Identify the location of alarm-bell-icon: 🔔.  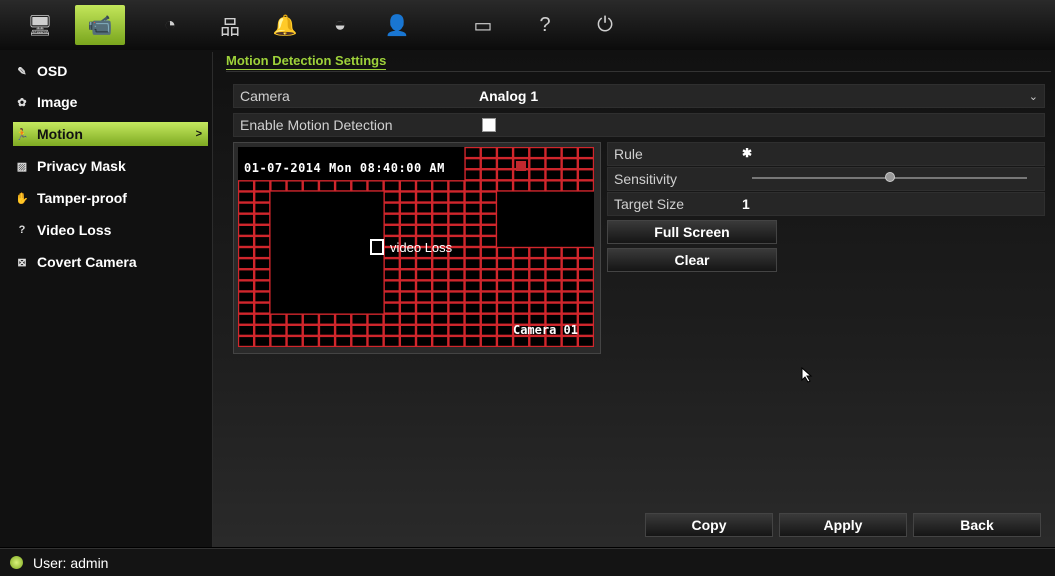
(285, 25).